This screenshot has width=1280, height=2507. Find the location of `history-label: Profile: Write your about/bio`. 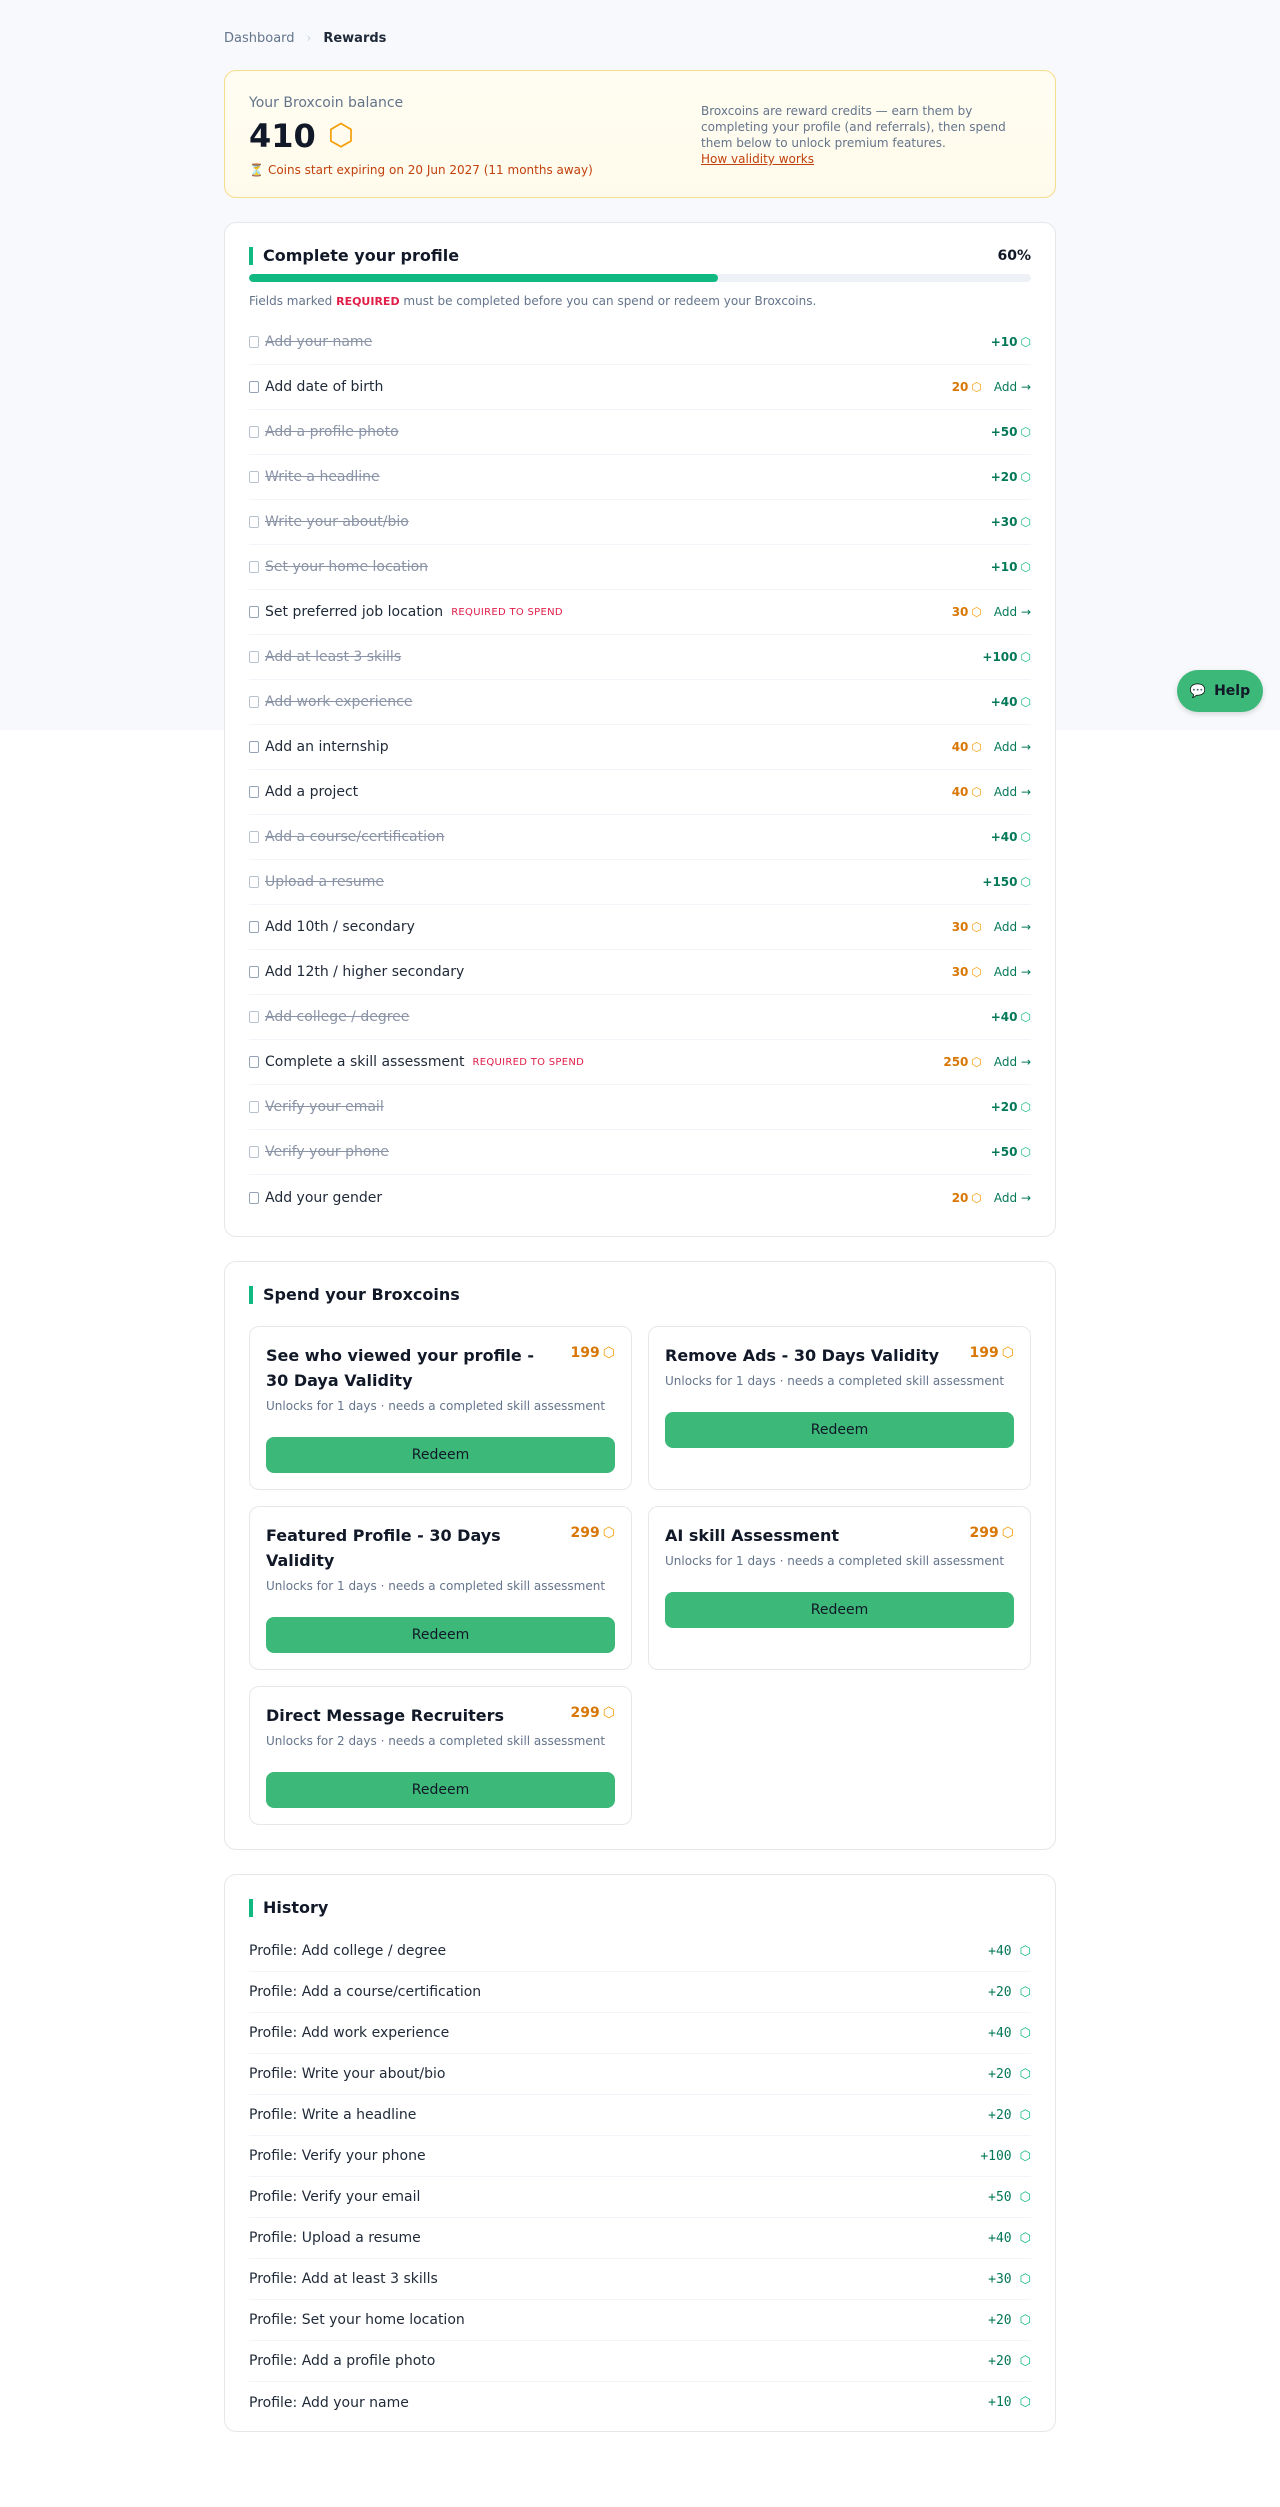

history-label: Profile: Write your about/bio is located at coordinates (347, 2074).